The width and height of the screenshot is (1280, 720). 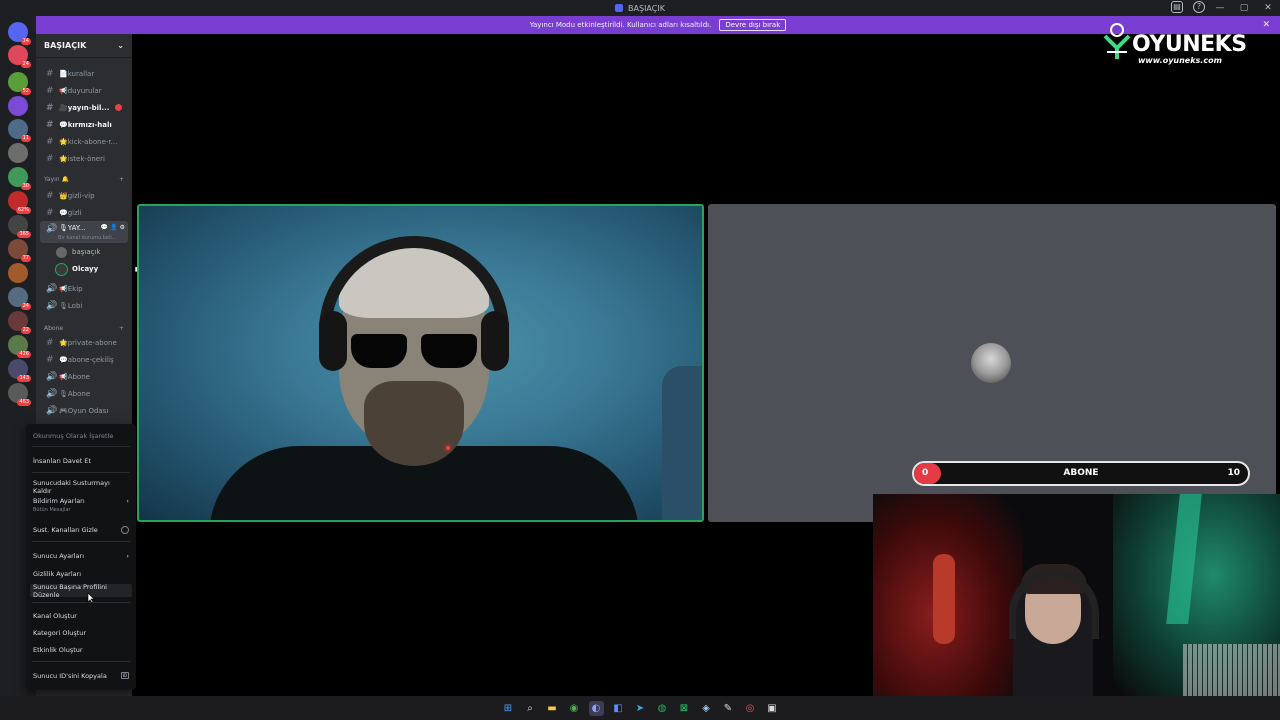 What do you see at coordinates (19, 250) in the screenshot?
I see `server-icon: 77` at bounding box center [19, 250].